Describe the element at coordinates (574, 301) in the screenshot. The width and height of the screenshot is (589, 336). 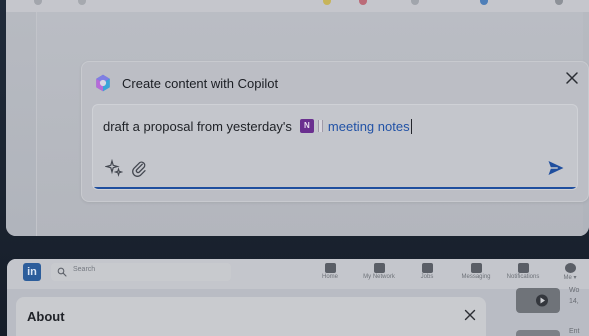
I see `side-item-meta: 14,` at that location.